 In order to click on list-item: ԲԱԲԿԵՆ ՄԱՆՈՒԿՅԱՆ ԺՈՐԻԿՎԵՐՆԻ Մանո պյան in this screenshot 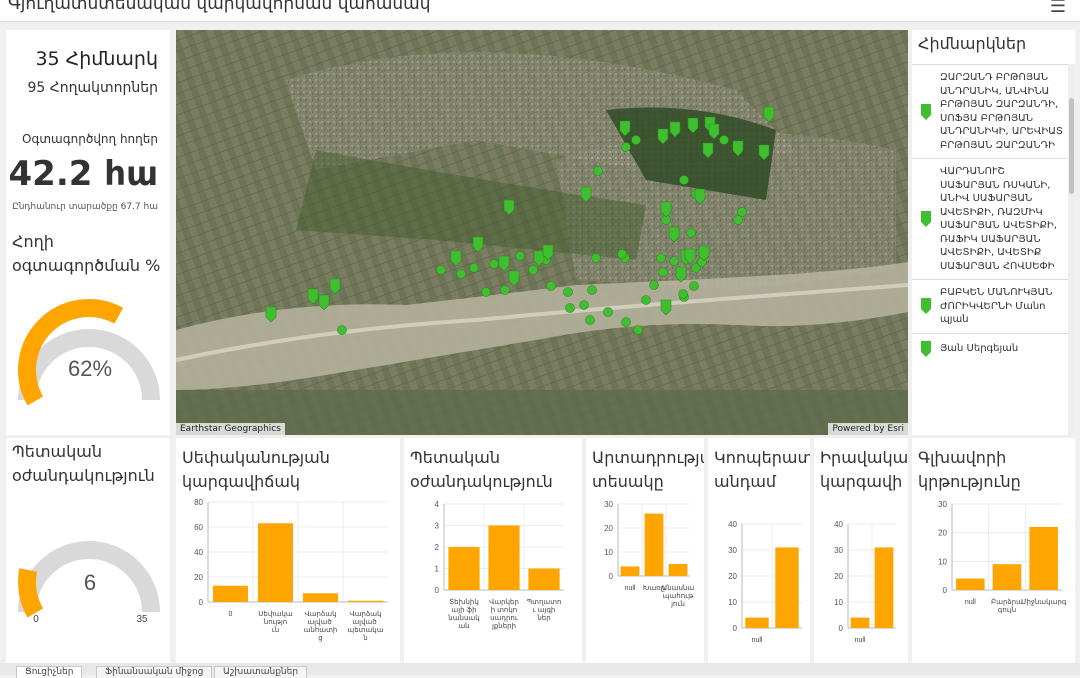, I will do `click(990, 306)`.